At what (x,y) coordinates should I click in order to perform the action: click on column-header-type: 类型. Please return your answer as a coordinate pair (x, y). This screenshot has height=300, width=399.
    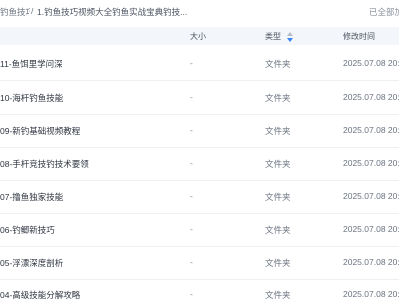
    Looking at the image, I should click on (273, 36).